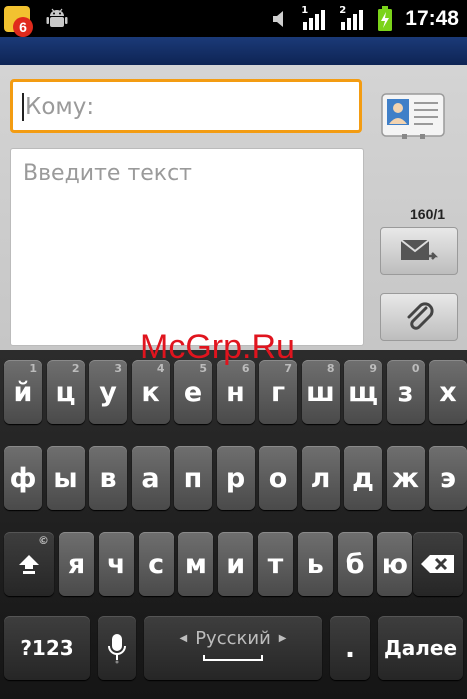 The image size is (467, 699). Describe the element at coordinates (415, 368) in the screenshot. I see `key-number-hint: 0` at that location.